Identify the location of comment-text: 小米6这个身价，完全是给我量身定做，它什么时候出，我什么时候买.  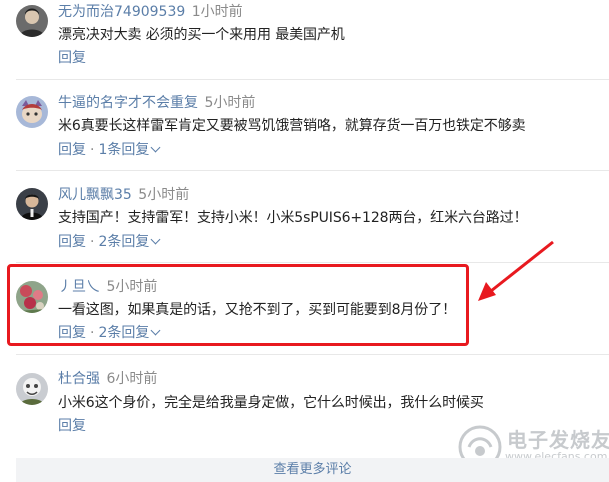
(271, 403).